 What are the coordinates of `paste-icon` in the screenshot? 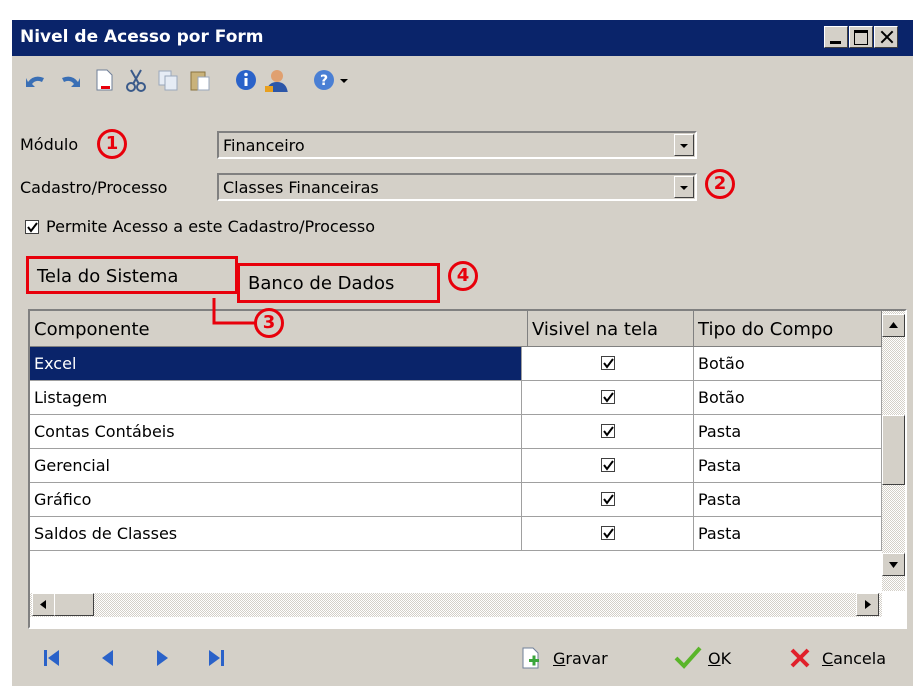 It's located at (200, 80).